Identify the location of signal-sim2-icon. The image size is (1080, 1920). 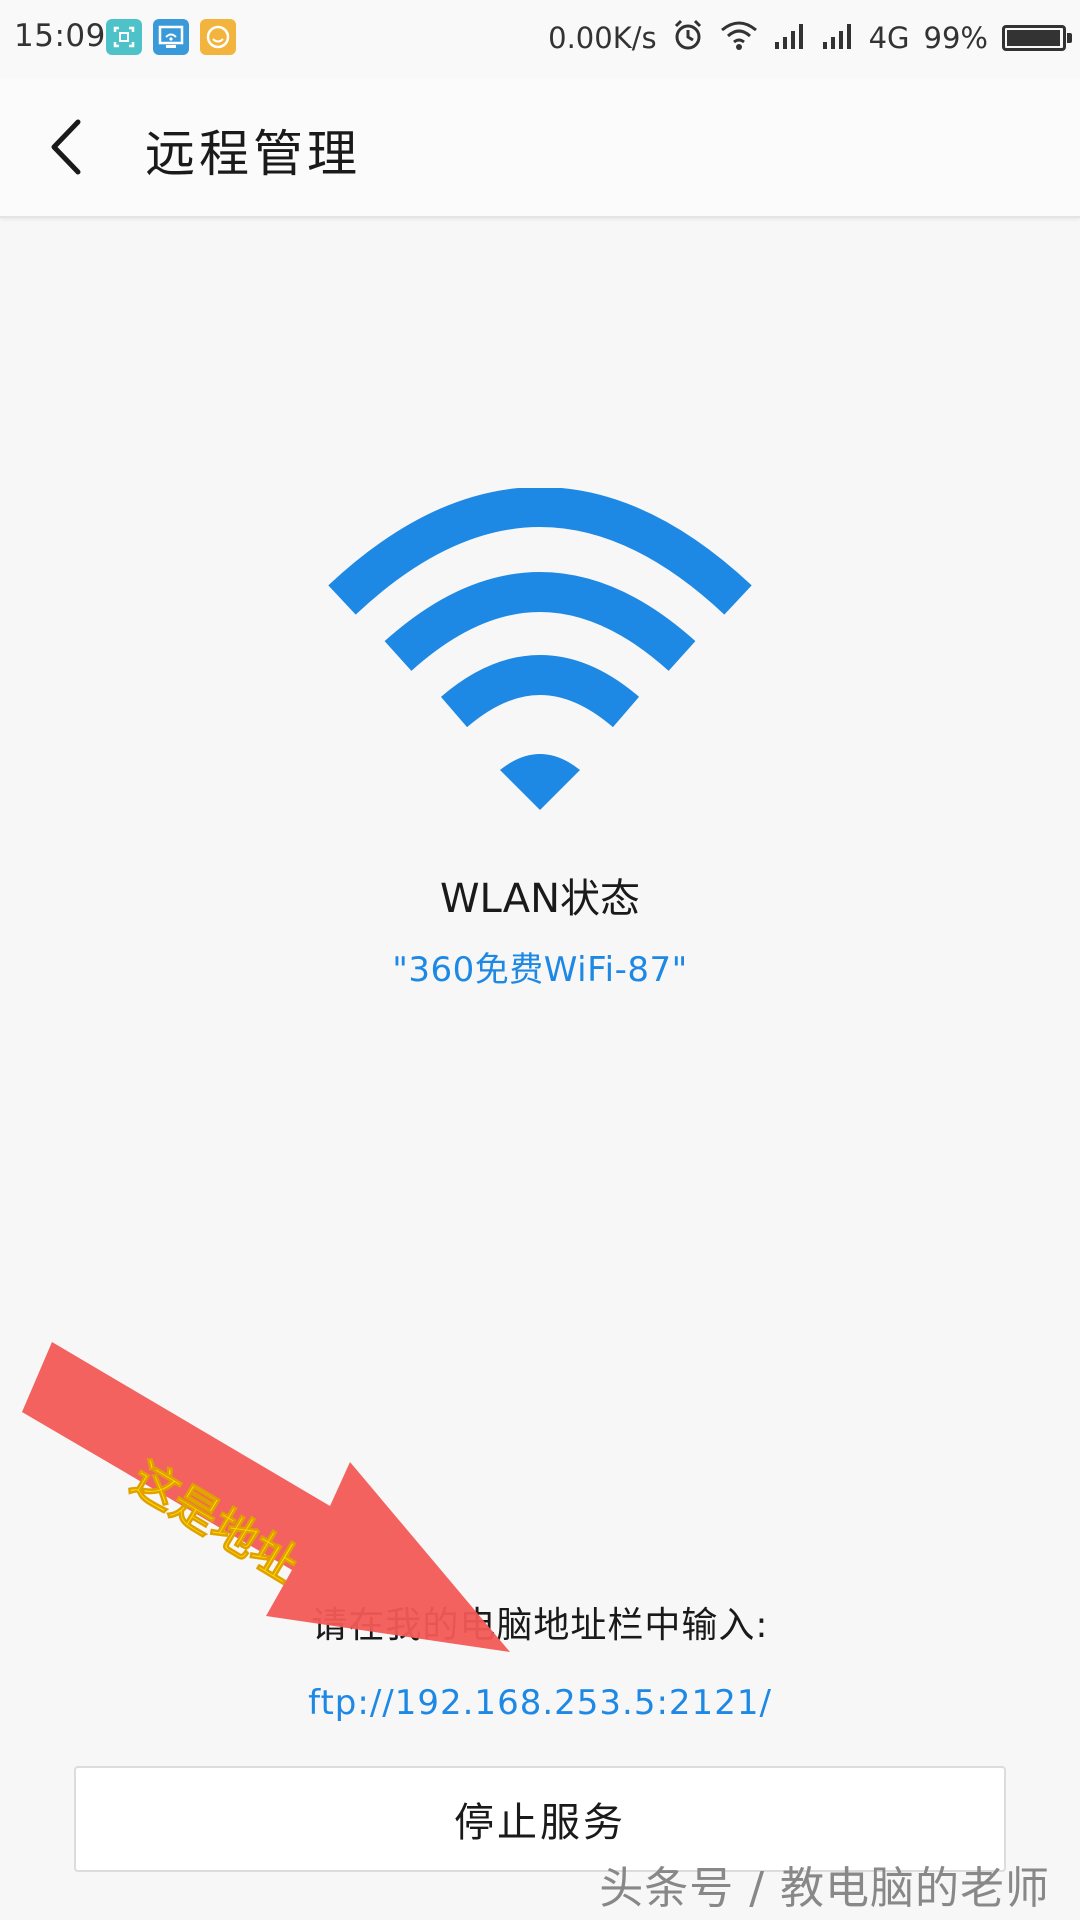
(838, 38).